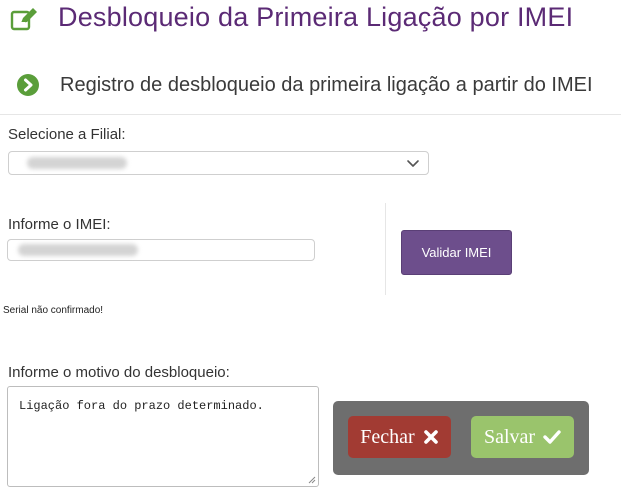  I want to click on check-icon, so click(552, 437).